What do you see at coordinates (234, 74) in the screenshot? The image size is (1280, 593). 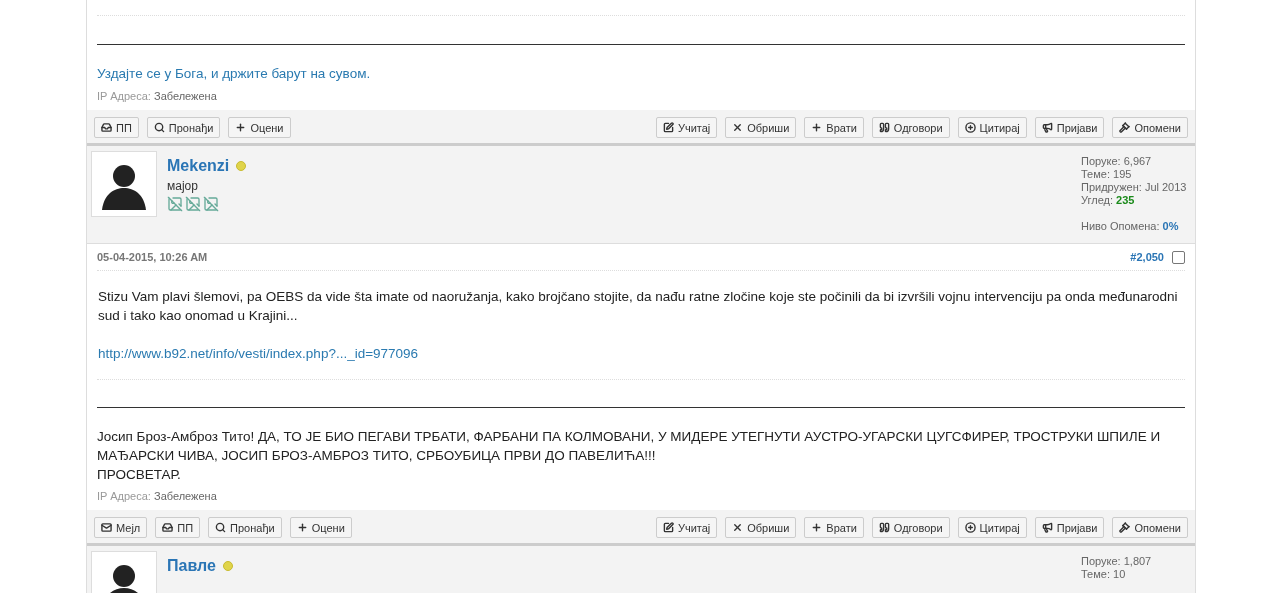 I see `signature-text: Уздајте се у Бога, и држите барут на сувом.` at bounding box center [234, 74].